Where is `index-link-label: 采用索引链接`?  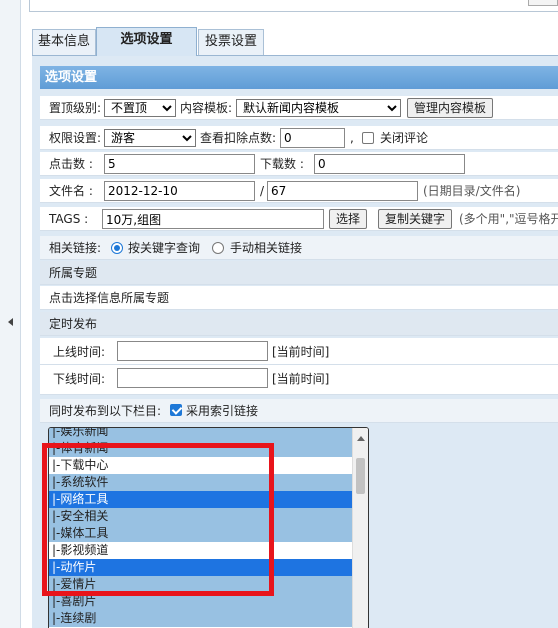 index-link-label: 采用索引链接 is located at coordinates (222, 411).